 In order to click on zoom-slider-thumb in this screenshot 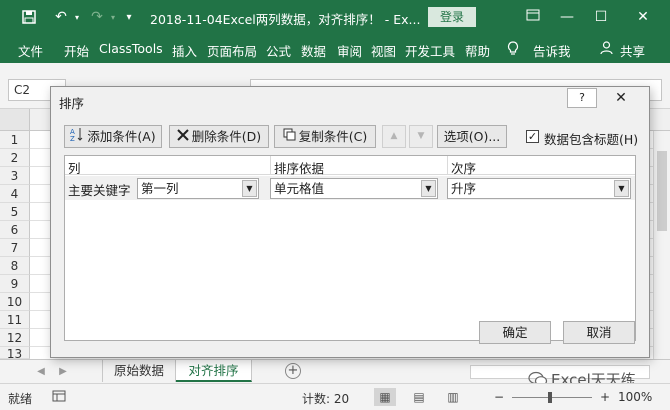, I will do `click(550, 397)`.